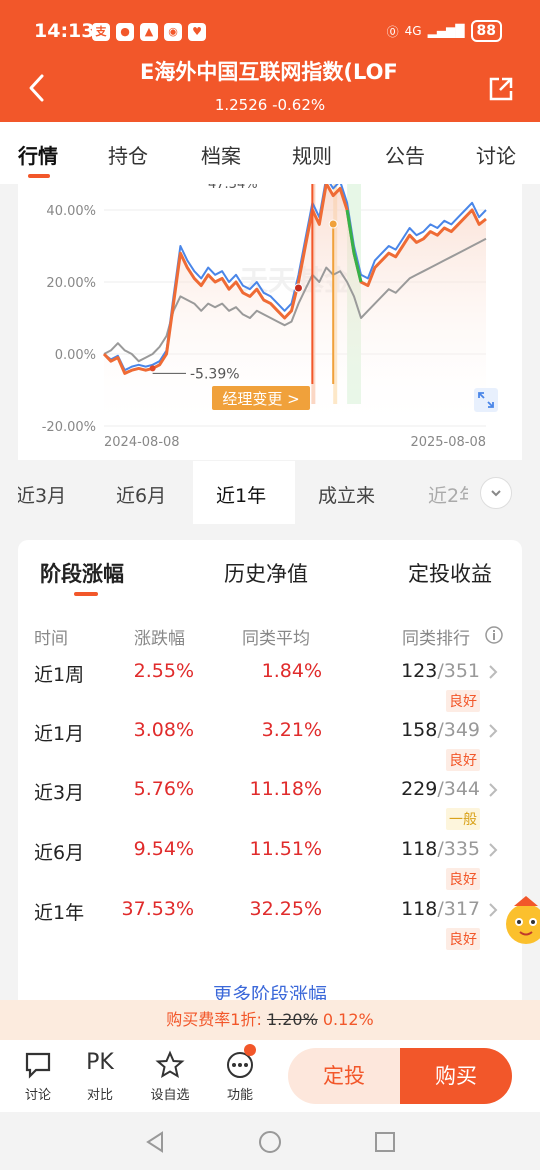  Describe the element at coordinates (269, 72) in the screenshot. I see `fund-title: E海外中国互联网指数(LOF` at that location.